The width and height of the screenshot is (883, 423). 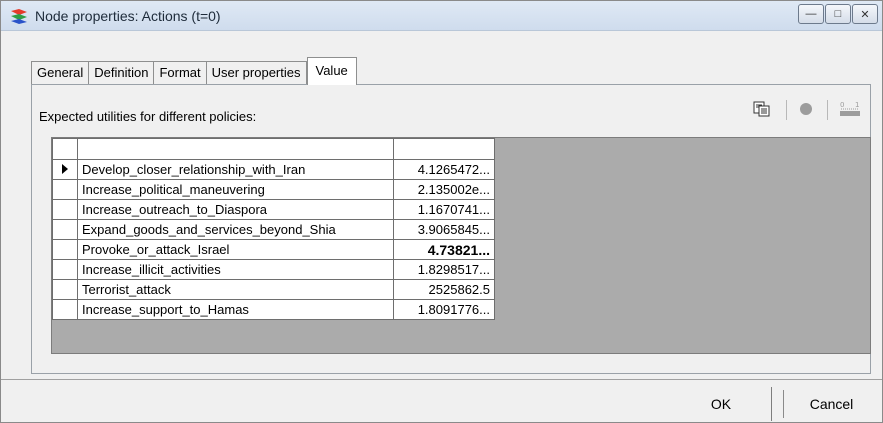 I want to click on minimize-icon: —, so click(x=811, y=14).